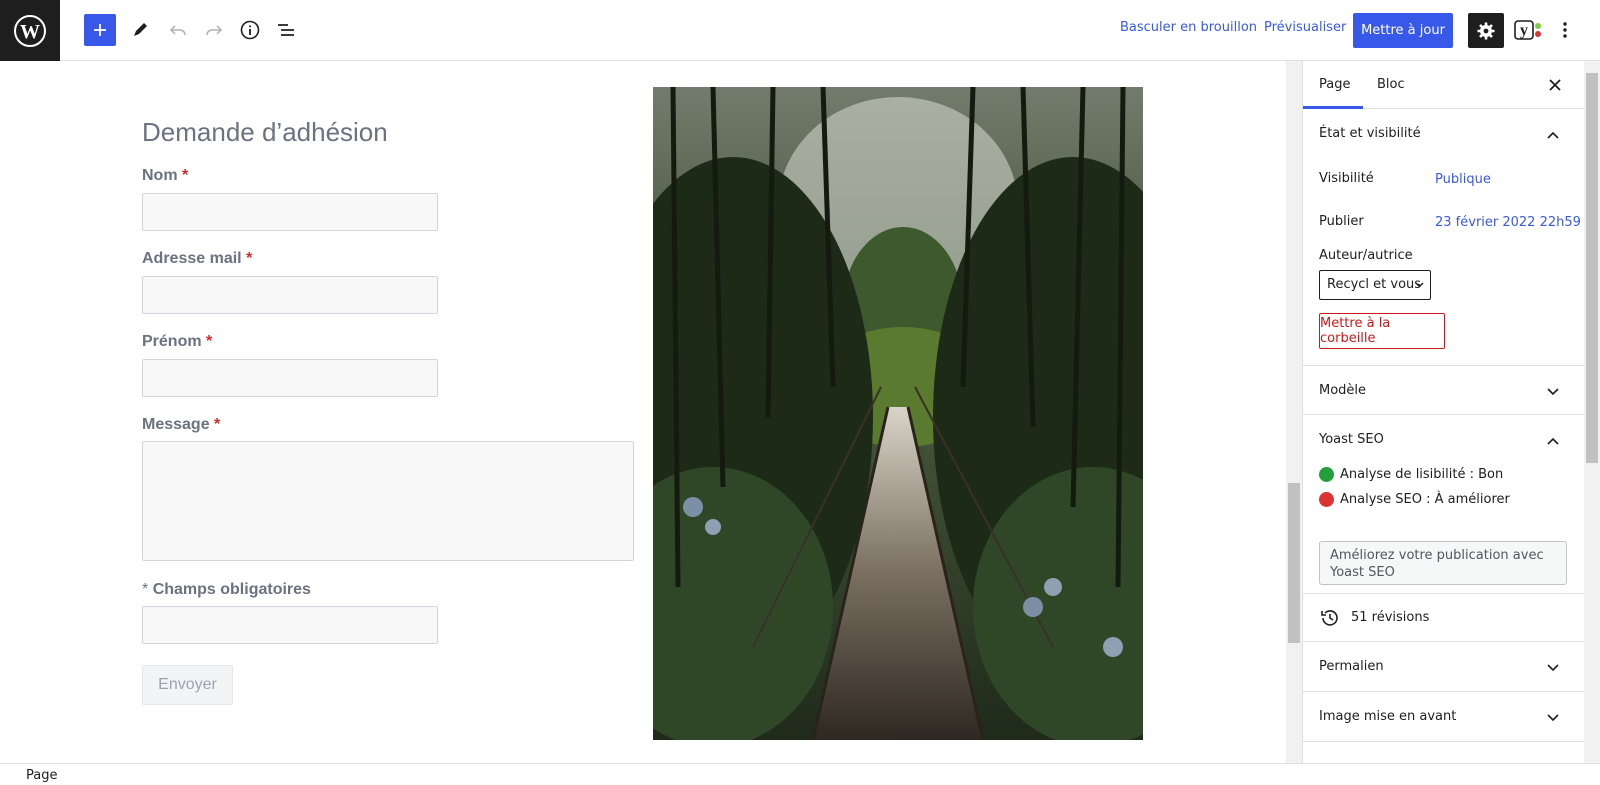 This screenshot has height=785, width=1600. Describe the element at coordinates (290, 212) in the screenshot. I see `name-input` at that location.